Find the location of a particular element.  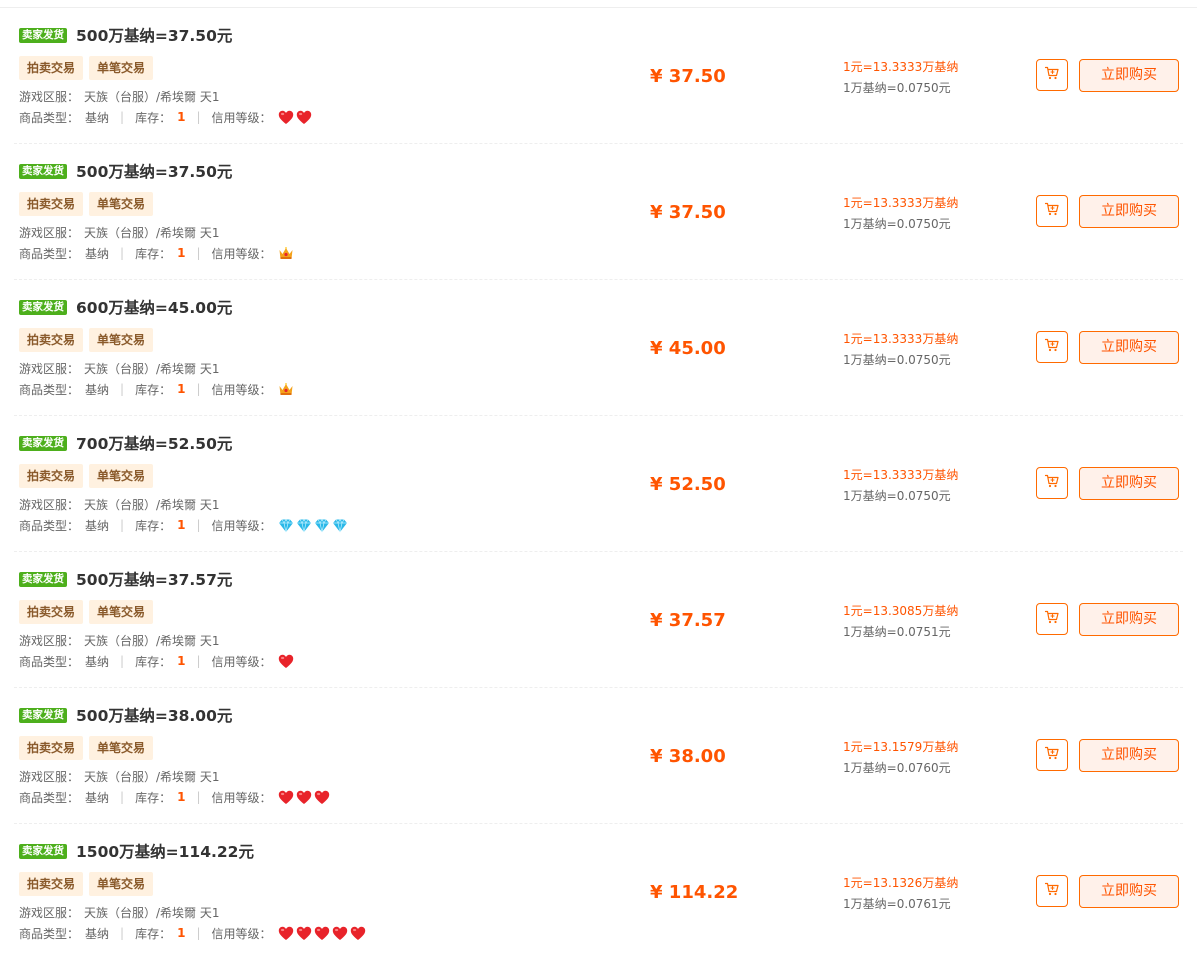

rate-per-yuan: 1元=13.1579万基纳 is located at coordinates (901, 747).